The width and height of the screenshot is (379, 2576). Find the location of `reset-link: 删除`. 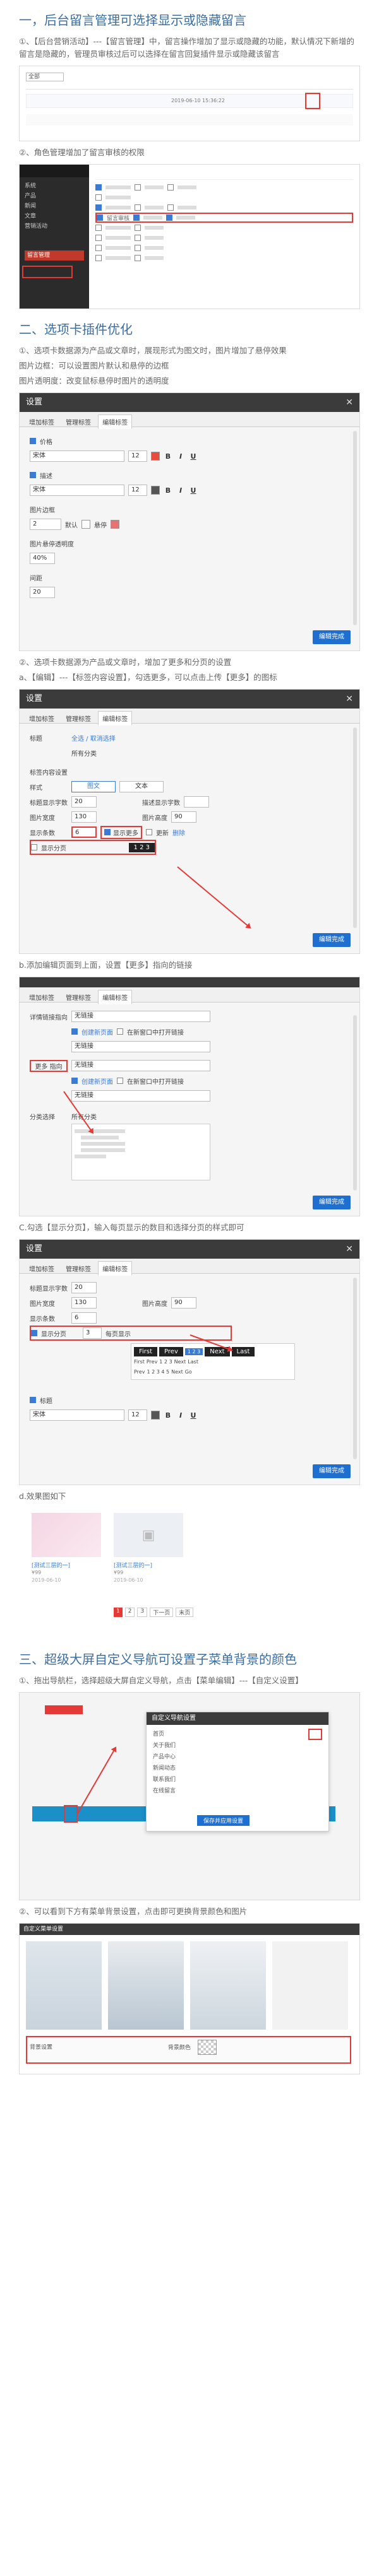

reset-link: 删除 is located at coordinates (178, 832).